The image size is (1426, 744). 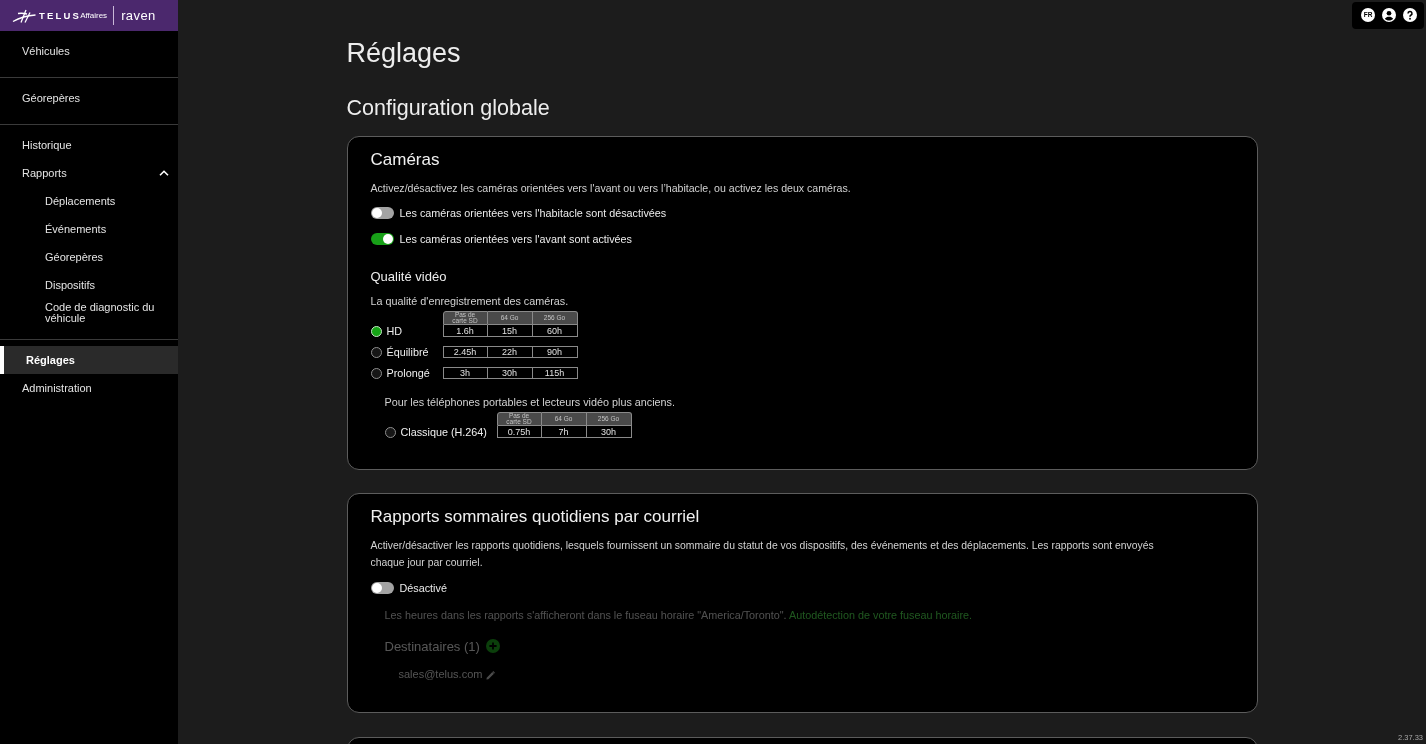 What do you see at coordinates (423, 588) in the screenshot?
I see `toggle-label: Désactivé` at bounding box center [423, 588].